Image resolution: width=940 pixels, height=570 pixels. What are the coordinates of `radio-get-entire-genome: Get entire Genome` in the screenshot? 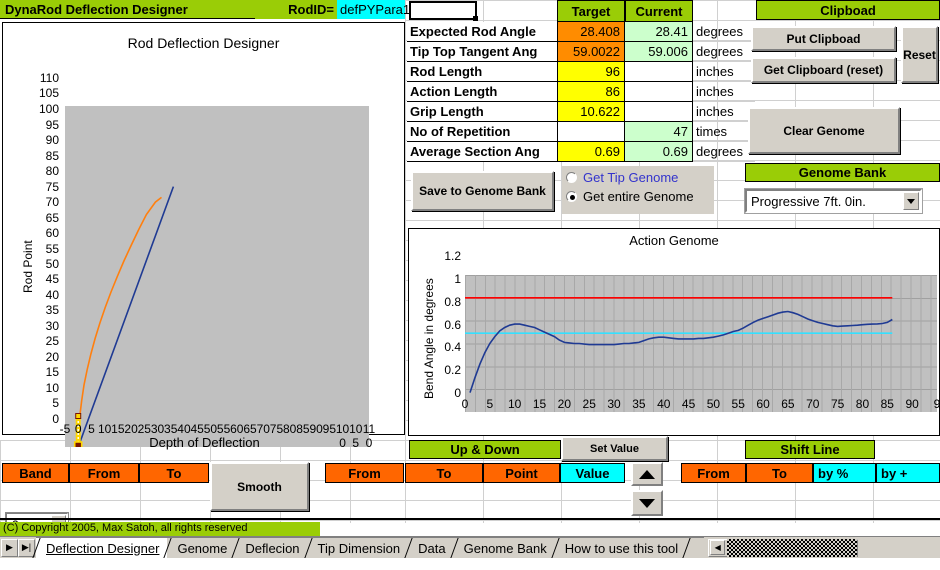 It's located at (638, 196).